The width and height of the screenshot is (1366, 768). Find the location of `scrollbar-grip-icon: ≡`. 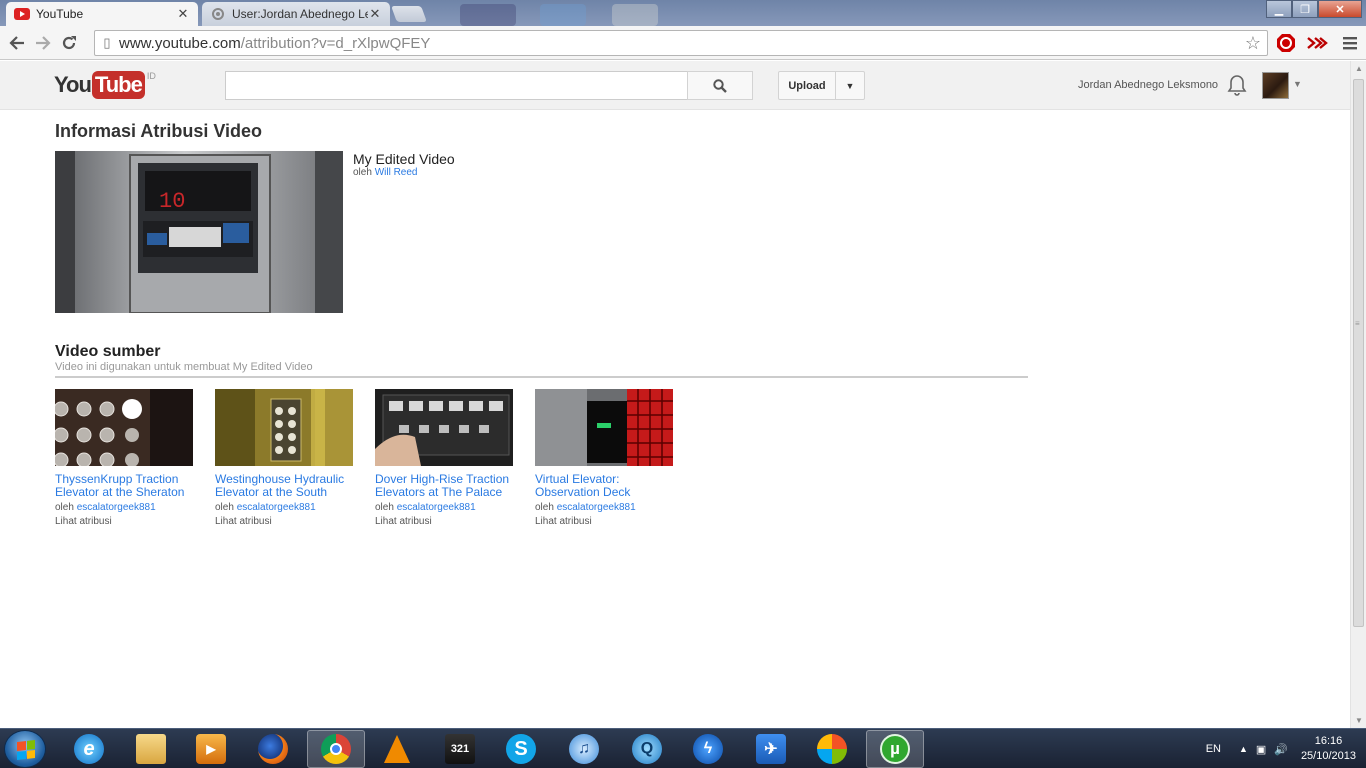

scrollbar-grip-icon: ≡ is located at coordinates (1357, 323).